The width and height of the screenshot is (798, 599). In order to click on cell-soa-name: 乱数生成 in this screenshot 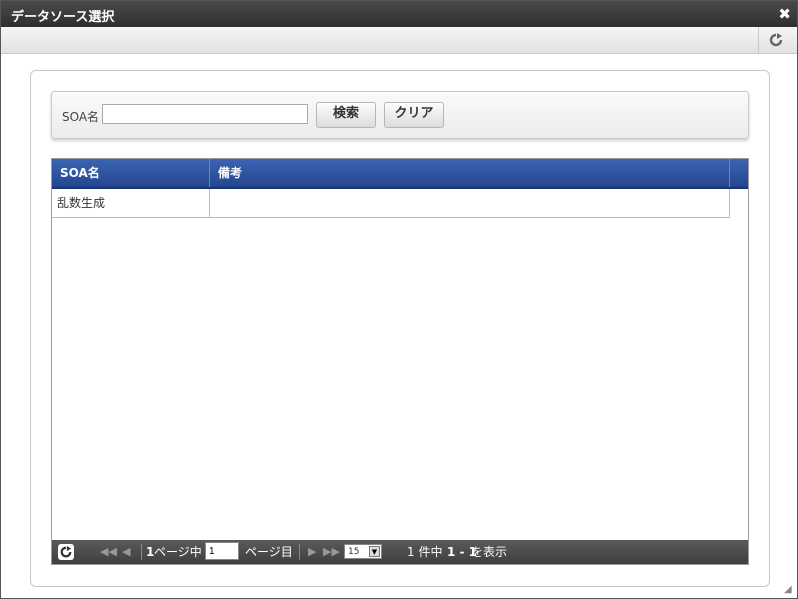, I will do `click(131, 203)`.